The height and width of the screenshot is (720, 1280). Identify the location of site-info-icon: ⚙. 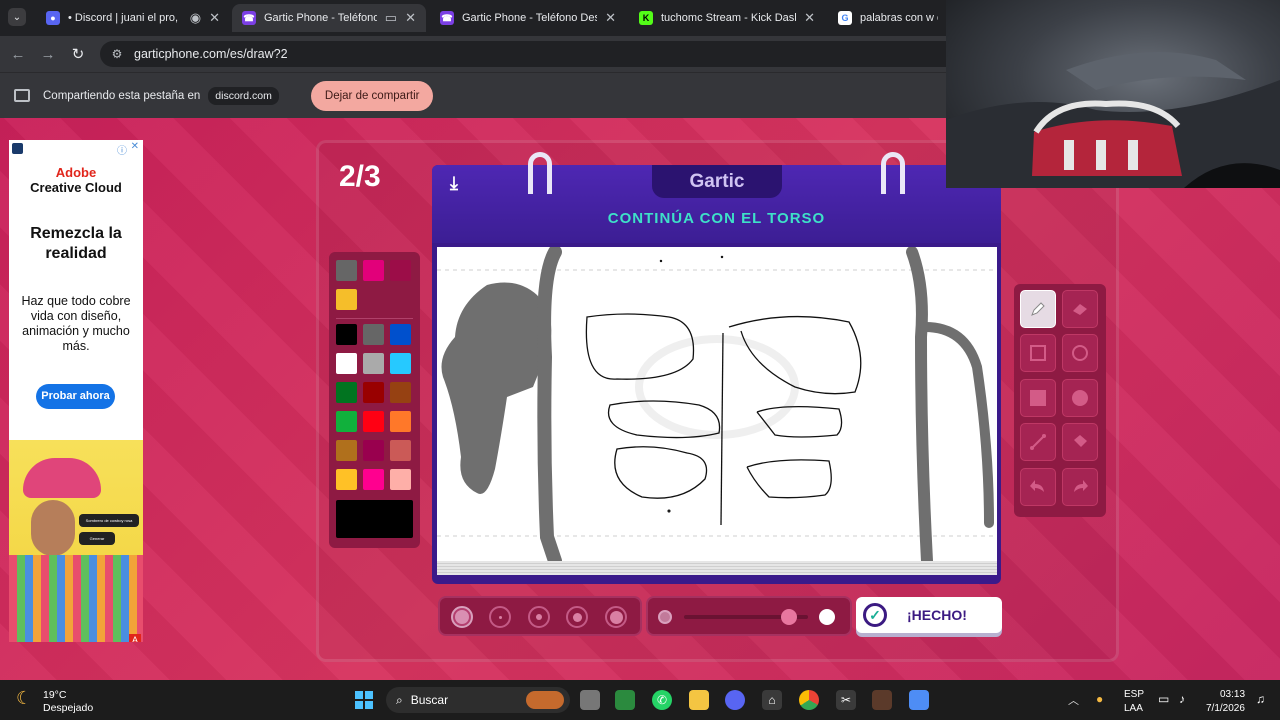
(117, 54).